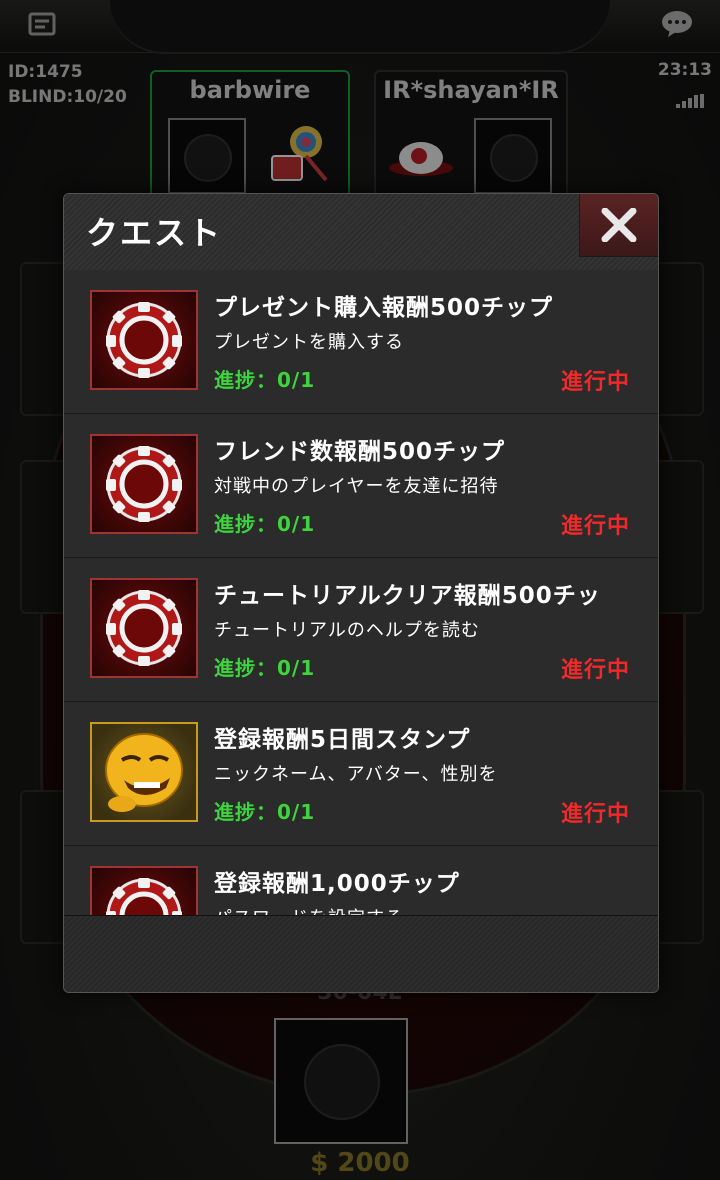 This screenshot has height=1180, width=720. Describe the element at coordinates (342, 740) in the screenshot. I see `quest-title: 登録報酬5日間スタンプ` at that location.